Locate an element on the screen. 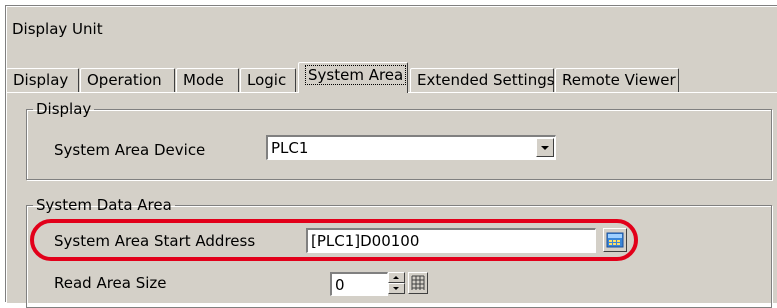 This screenshot has height=308, width=777. system-area-device-select: PLC1 is located at coordinates (411, 147).